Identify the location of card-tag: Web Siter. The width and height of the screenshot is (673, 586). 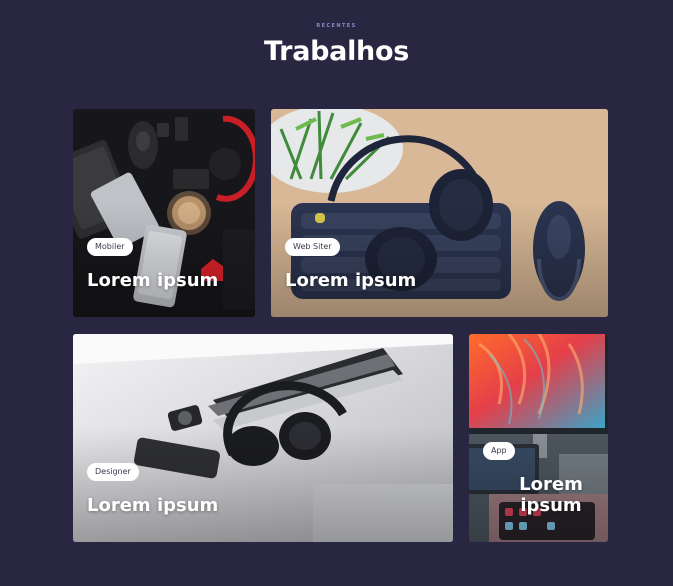
(312, 247).